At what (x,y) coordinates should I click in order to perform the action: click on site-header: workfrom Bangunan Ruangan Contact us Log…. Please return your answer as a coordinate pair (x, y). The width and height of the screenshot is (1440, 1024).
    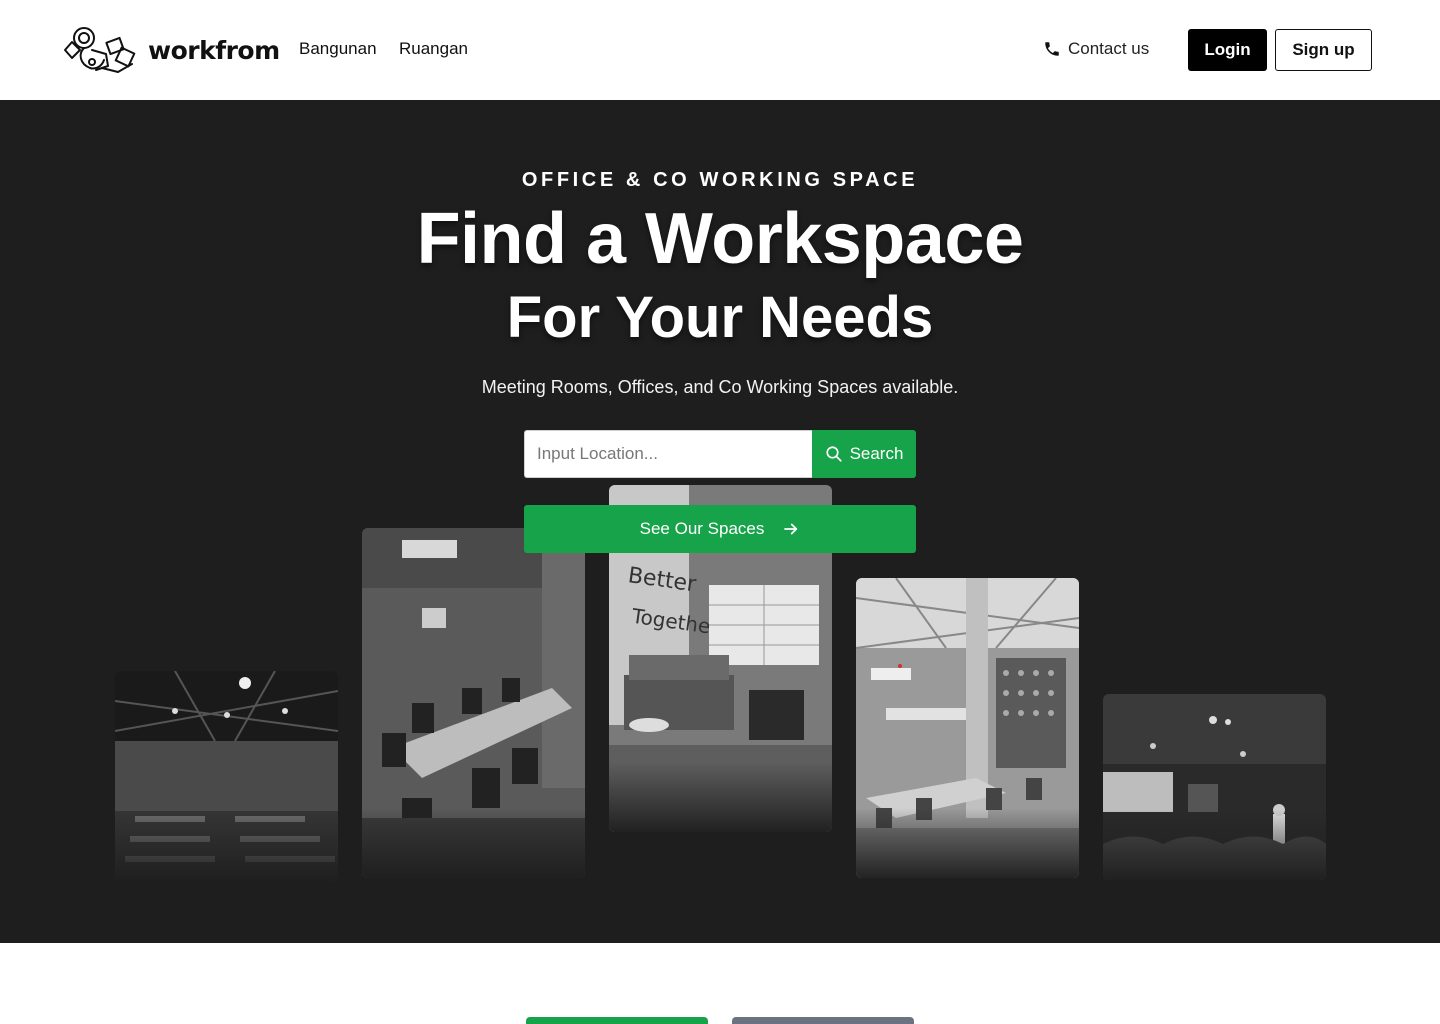
    Looking at the image, I should click on (720, 50).